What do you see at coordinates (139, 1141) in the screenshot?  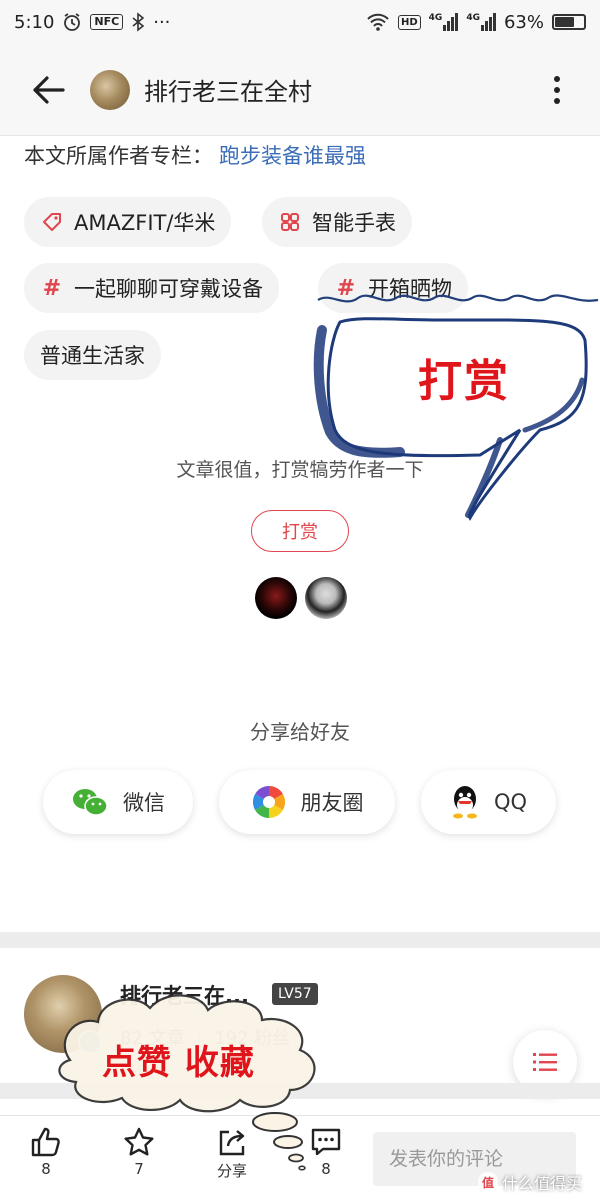 I see `star-icon` at bounding box center [139, 1141].